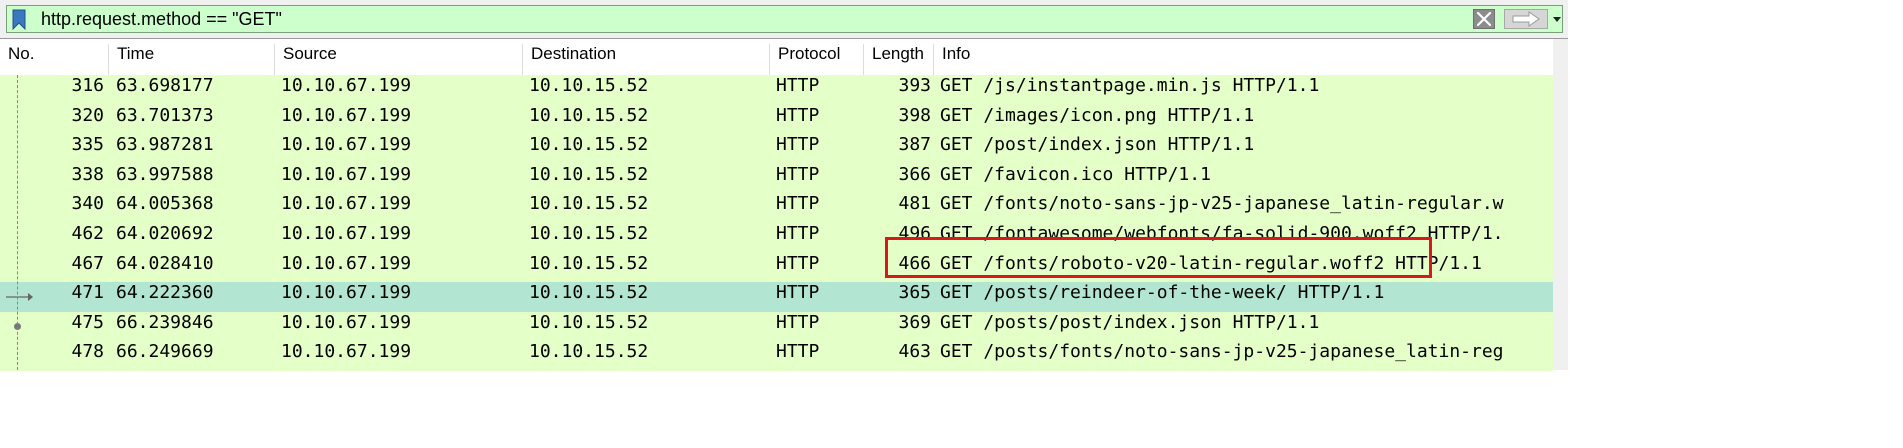 This screenshot has width=1903, height=448. I want to click on cell-no: 462, so click(87, 233).